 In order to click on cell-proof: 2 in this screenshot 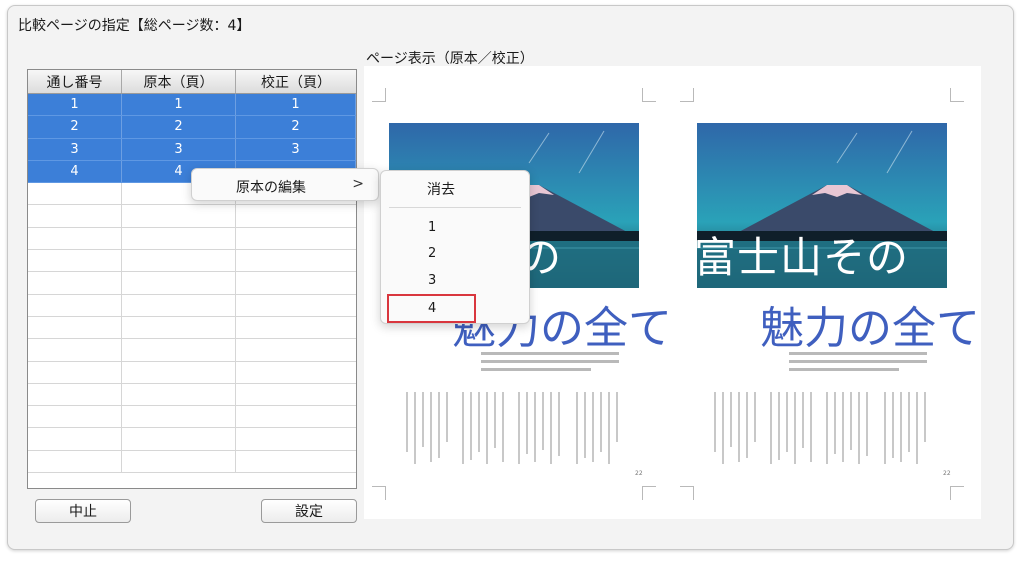, I will do `click(296, 127)`.